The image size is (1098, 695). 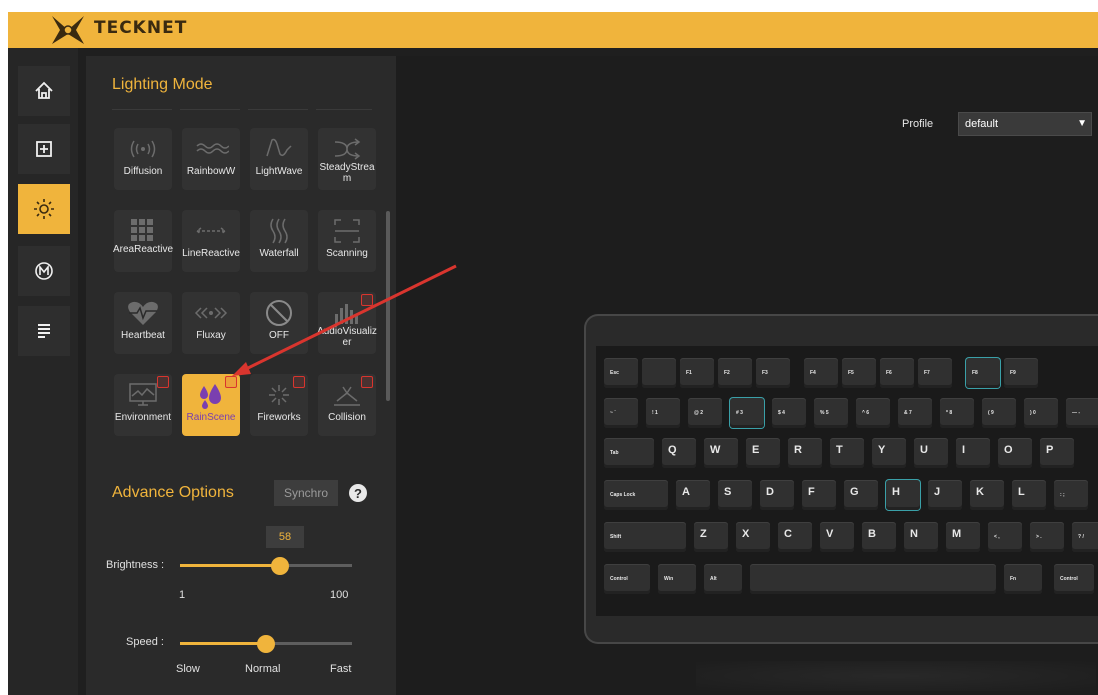 I want to click on annotation-arrow, so click(x=344, y=320).